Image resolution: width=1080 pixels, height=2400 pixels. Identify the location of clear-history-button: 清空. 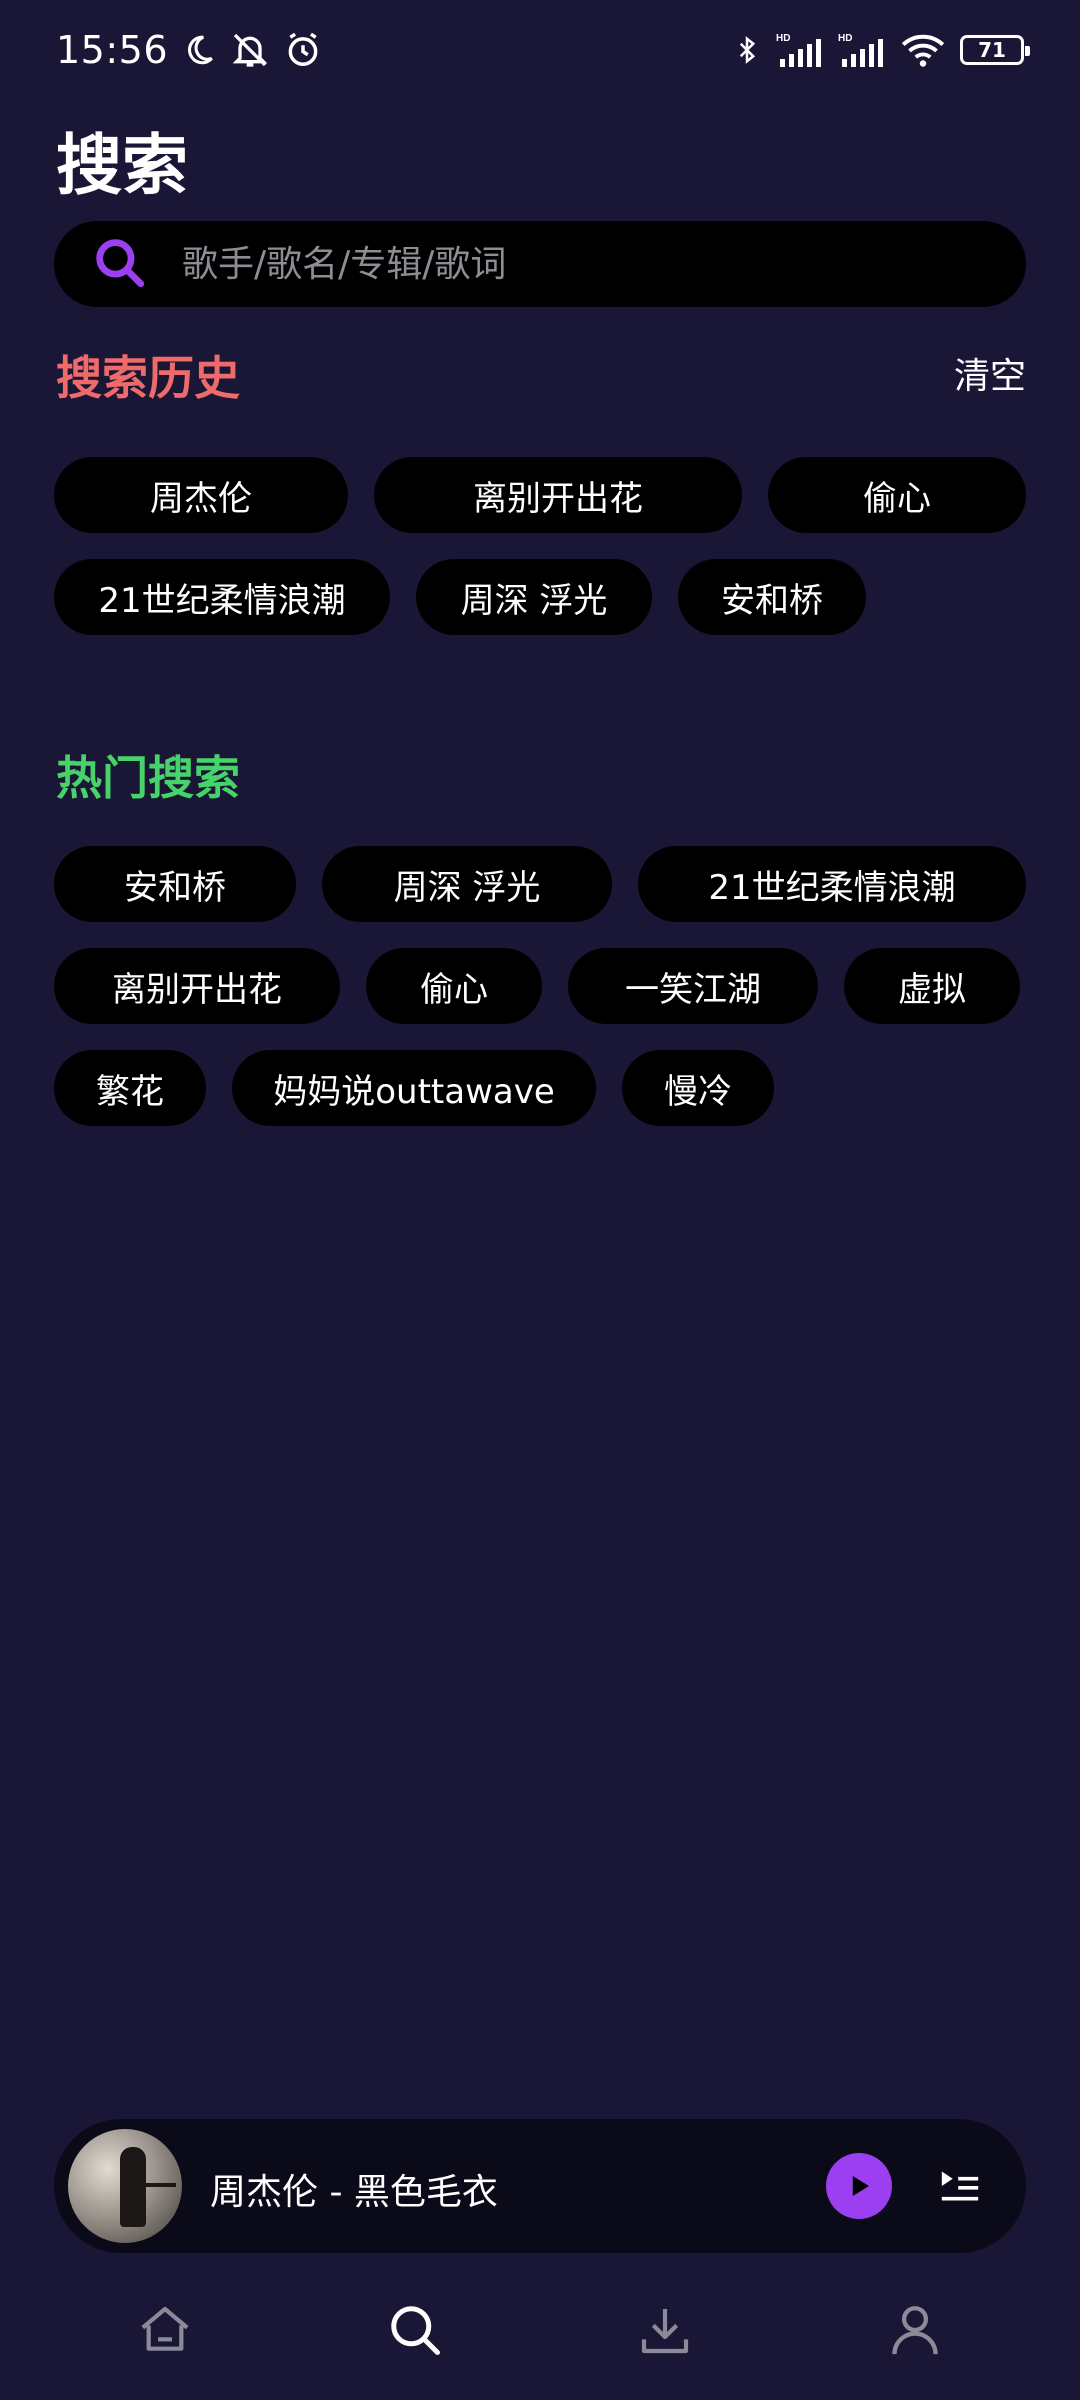
(990, 373).